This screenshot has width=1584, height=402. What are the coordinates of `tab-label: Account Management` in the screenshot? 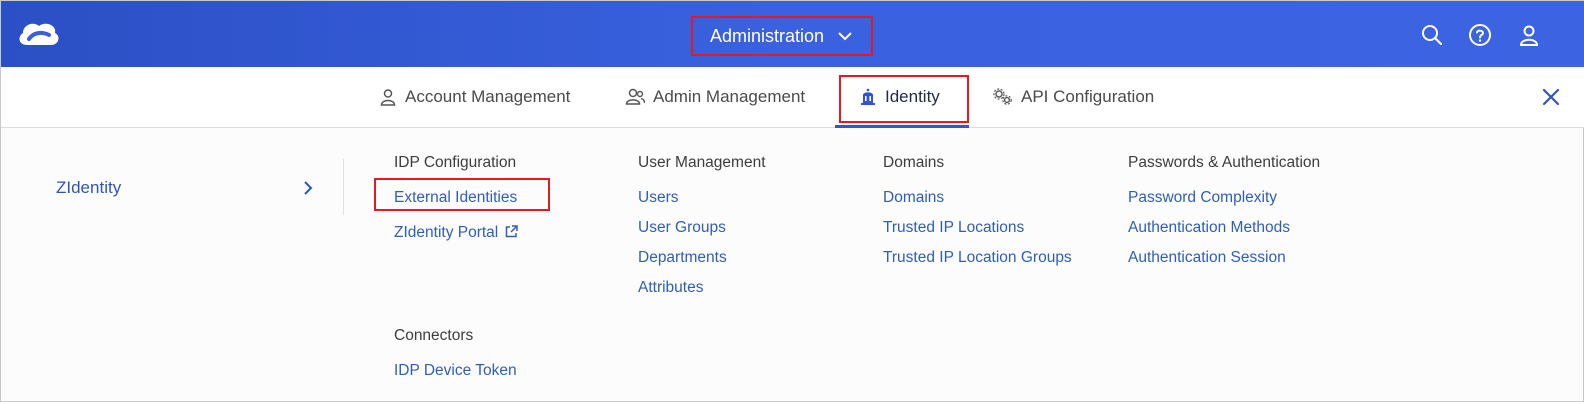 It's located at (488, 96).